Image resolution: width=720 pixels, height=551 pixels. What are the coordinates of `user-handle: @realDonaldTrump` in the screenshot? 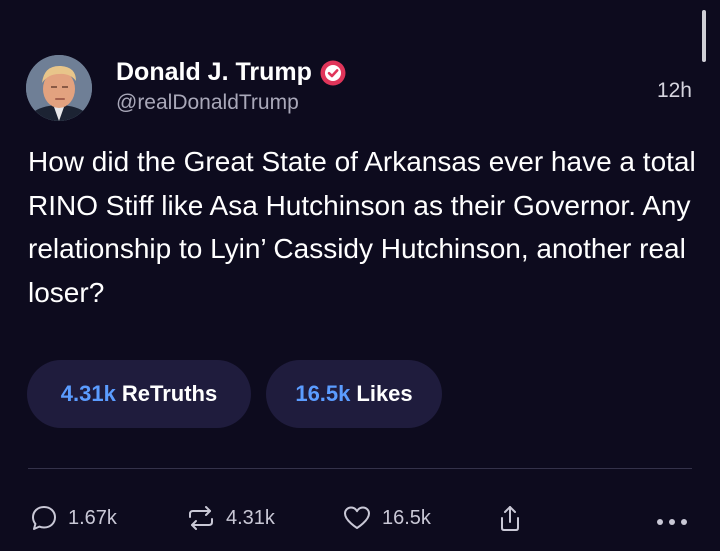 It's located at (207, 103).